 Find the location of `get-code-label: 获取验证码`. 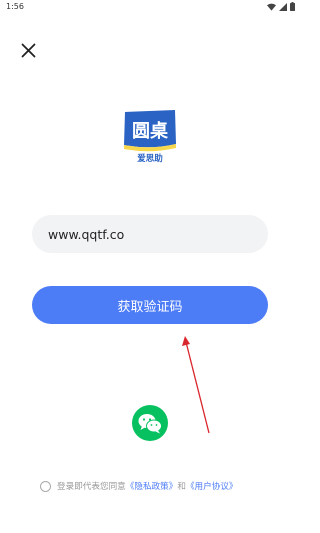

get-code-label: 获取验证码 is located at coordinates (150, 307).